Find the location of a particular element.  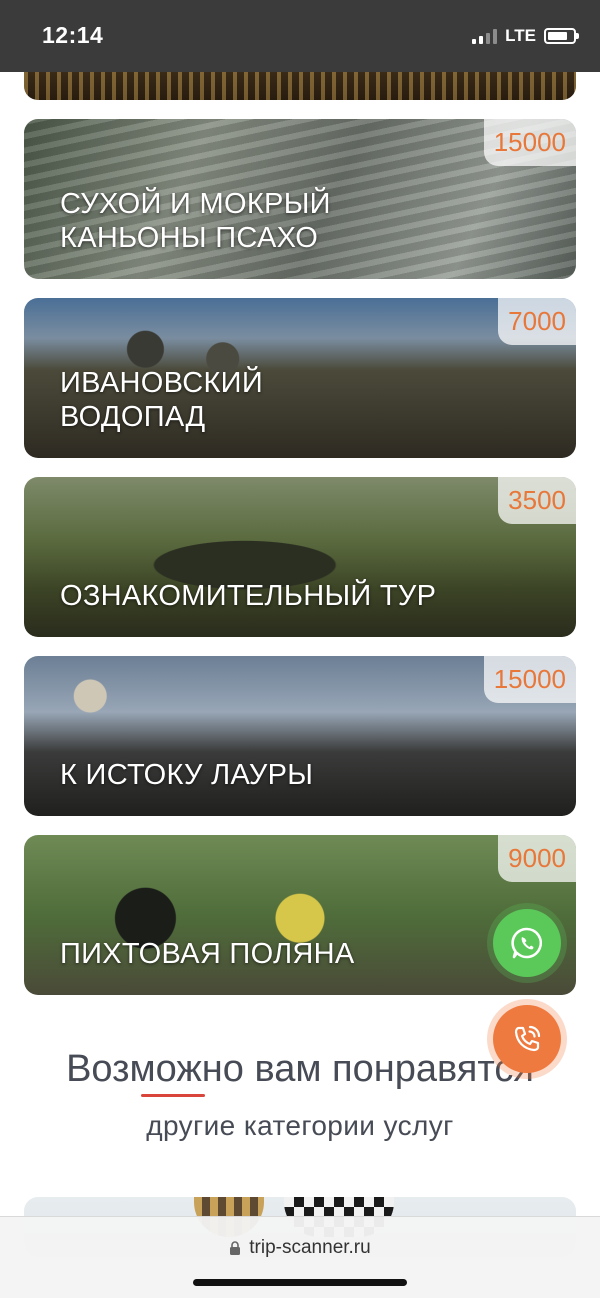

whatsapp-button is located at coordinates (527, 943).